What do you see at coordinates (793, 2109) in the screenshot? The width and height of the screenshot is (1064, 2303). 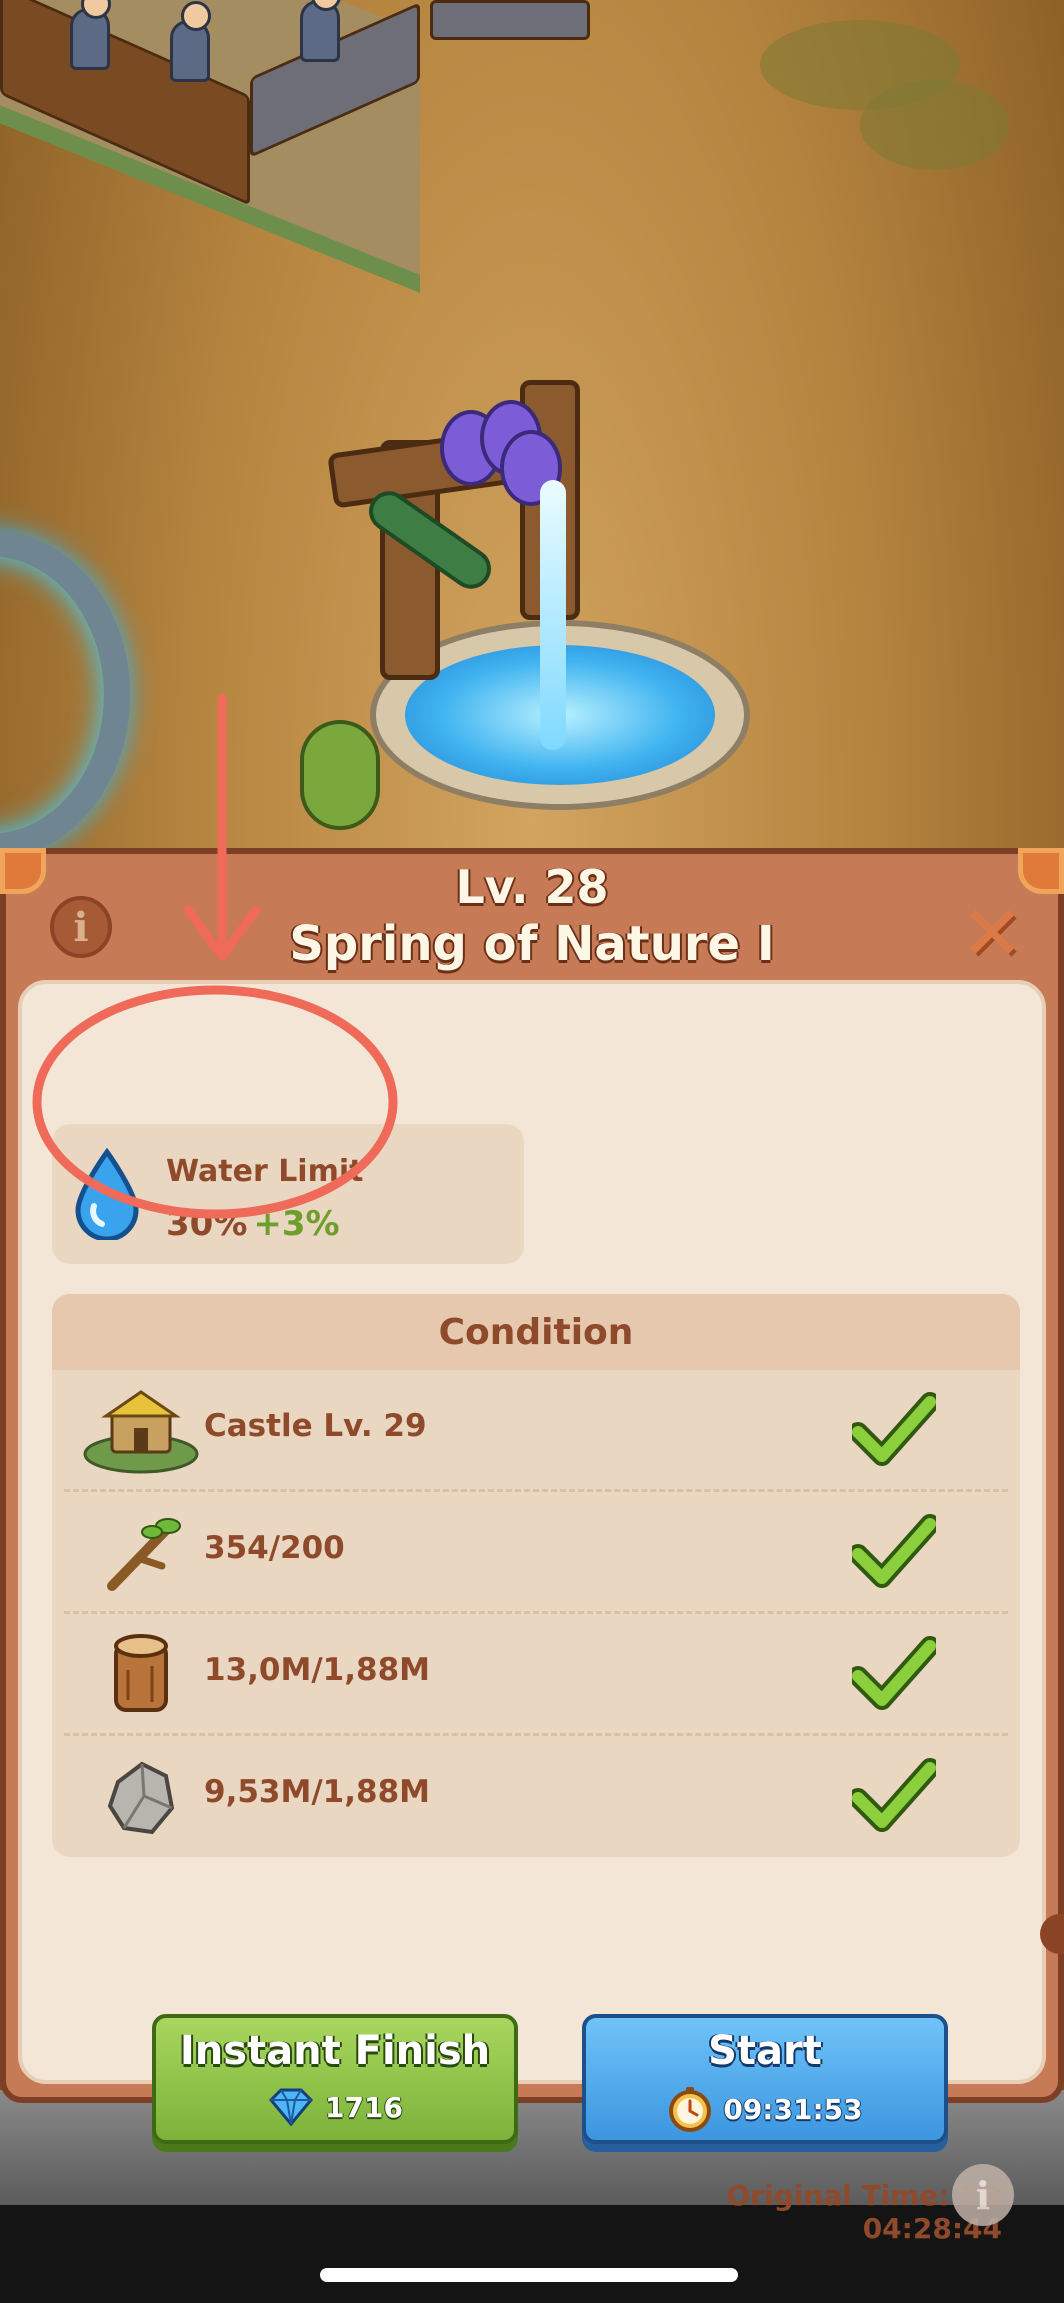 I see `start-time: 09:31:53` at bounding box center [793, 2109].